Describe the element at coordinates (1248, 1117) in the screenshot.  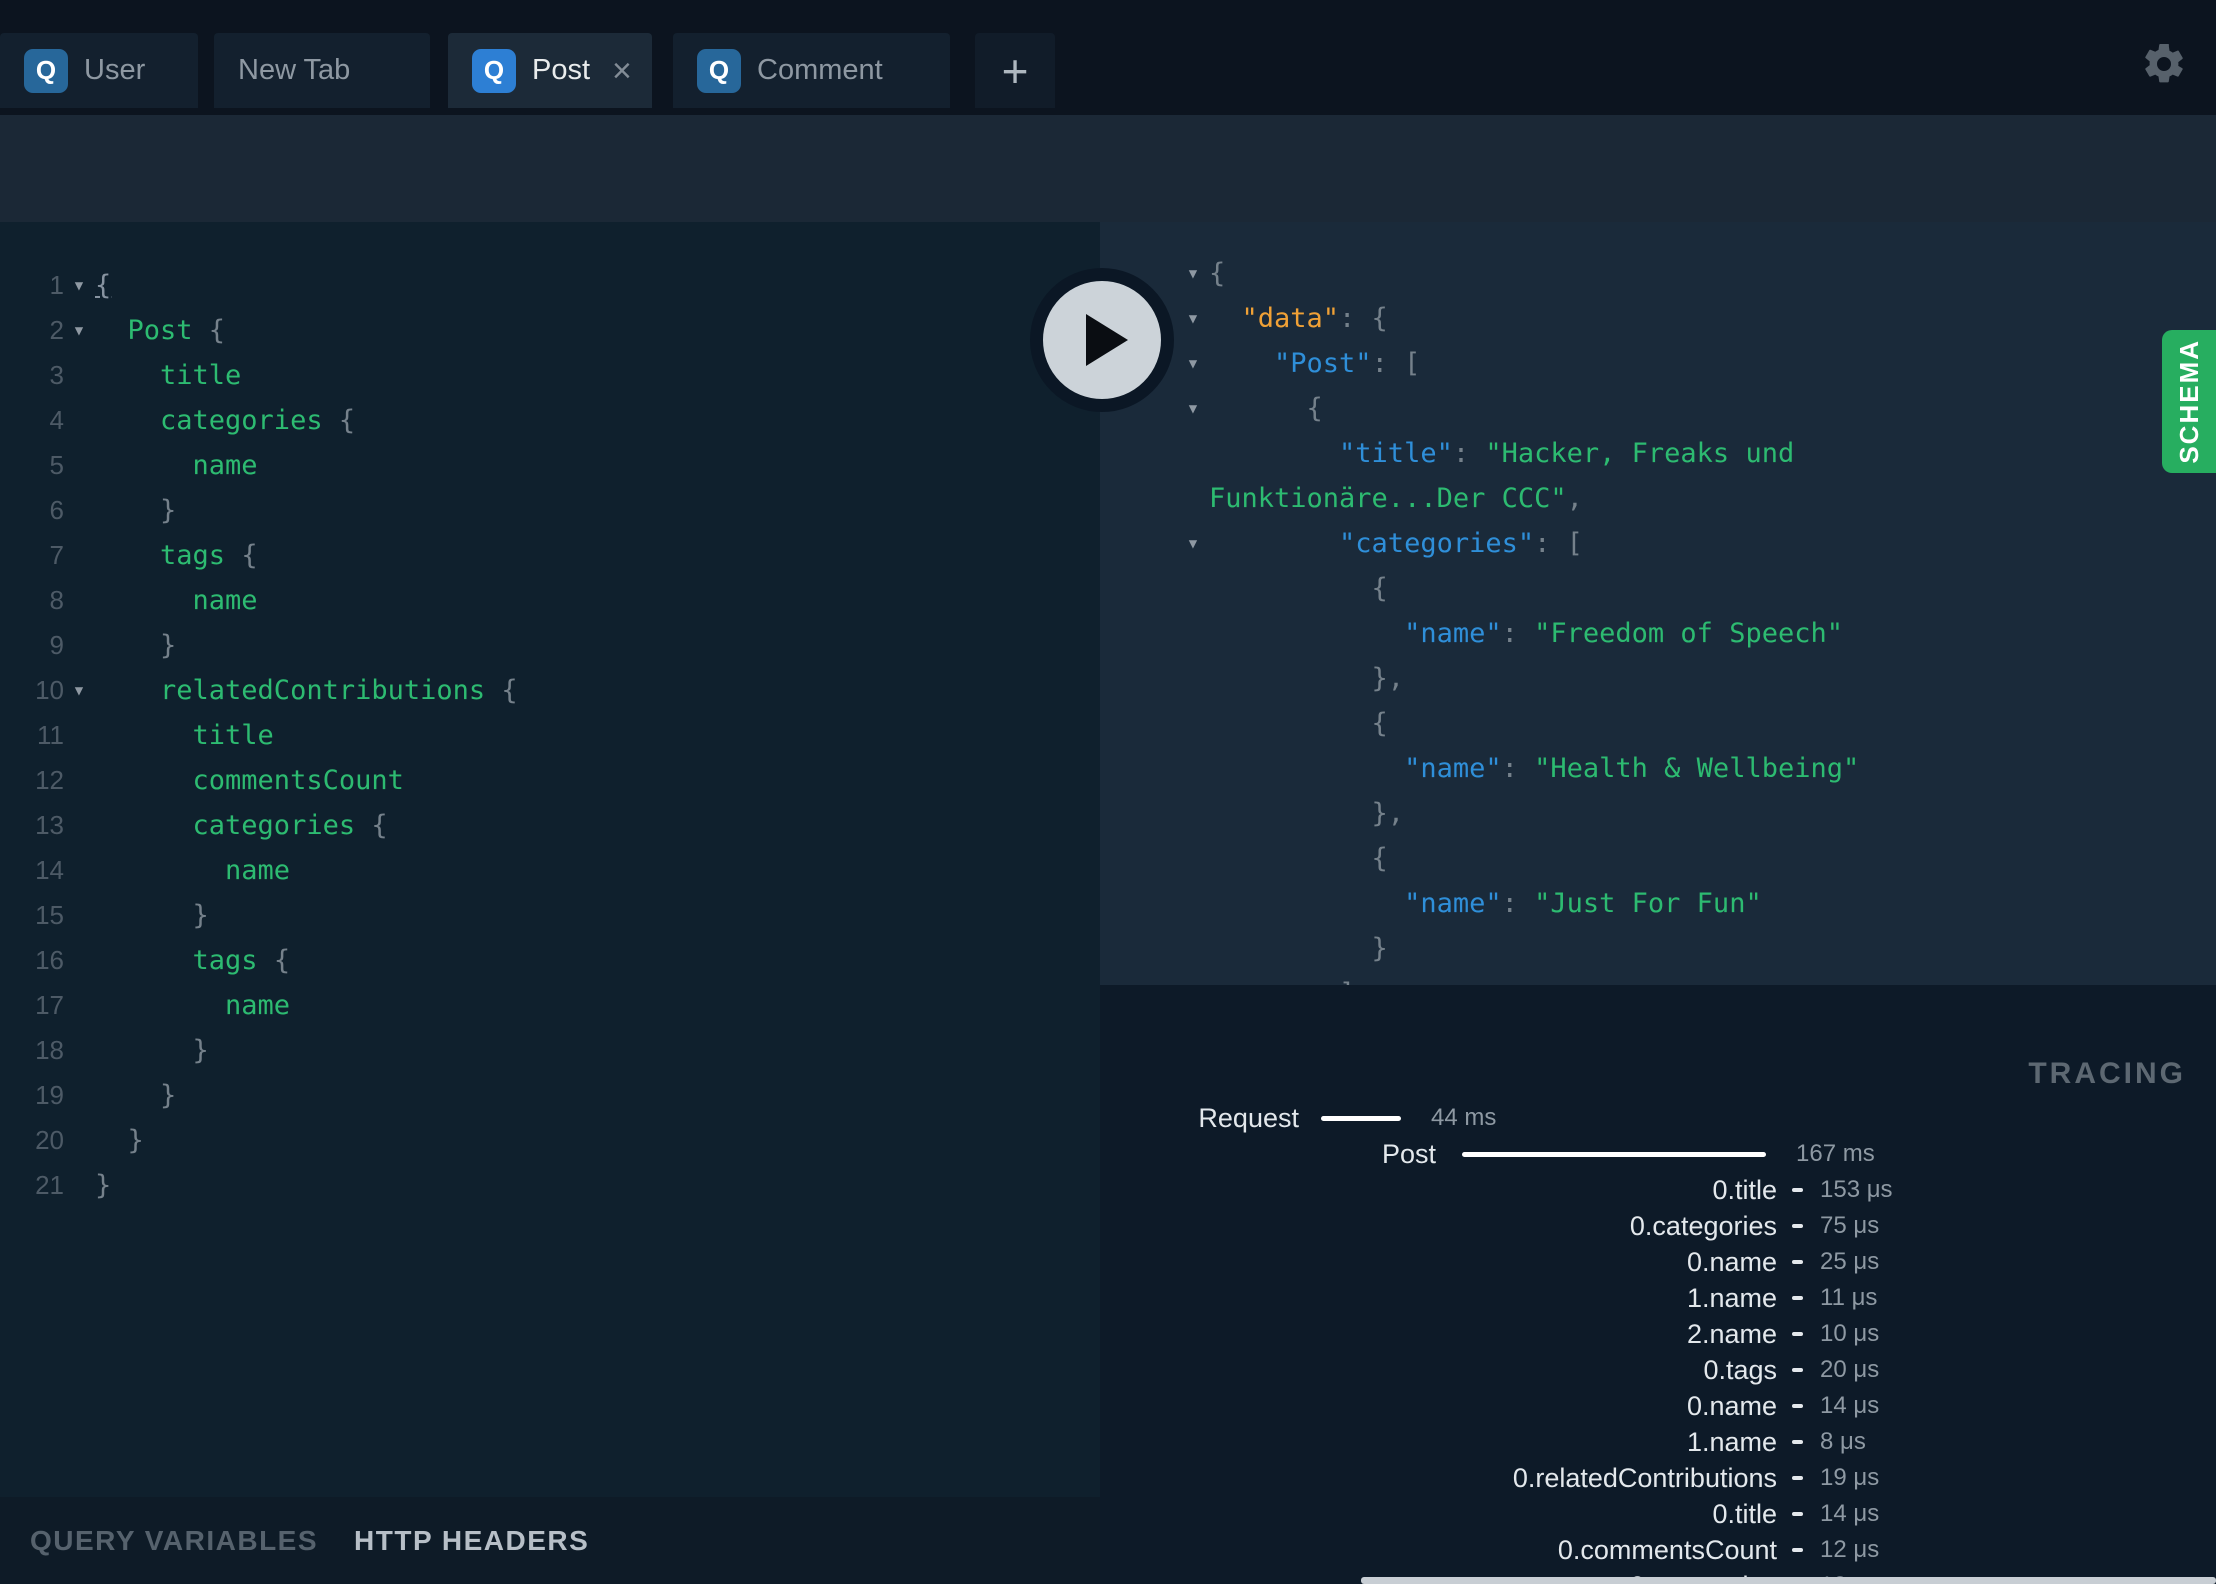
I see `tracing-row-label: Request` at that location.